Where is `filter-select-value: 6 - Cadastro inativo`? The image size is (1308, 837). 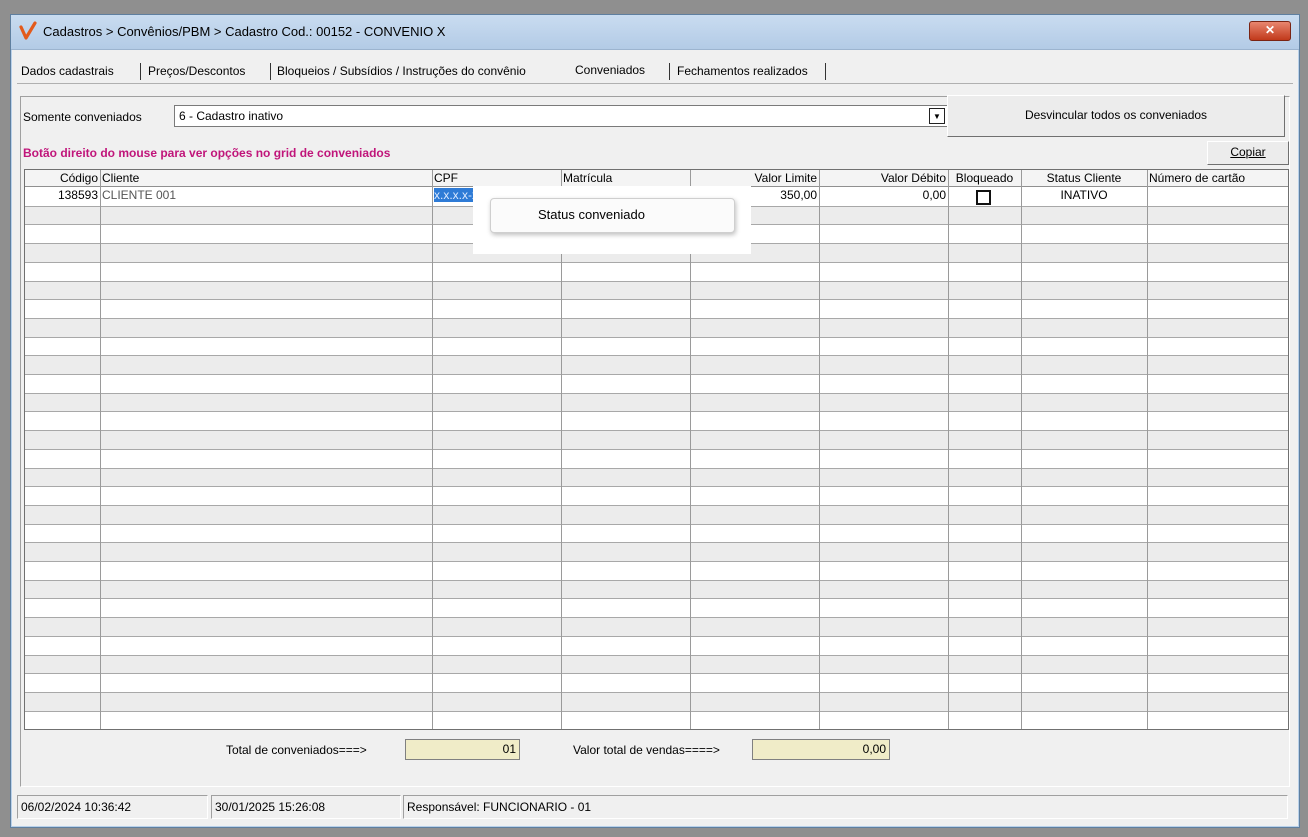
filter-select-value: 6 - Cadastro inativo is located at coordinates (231, 116).